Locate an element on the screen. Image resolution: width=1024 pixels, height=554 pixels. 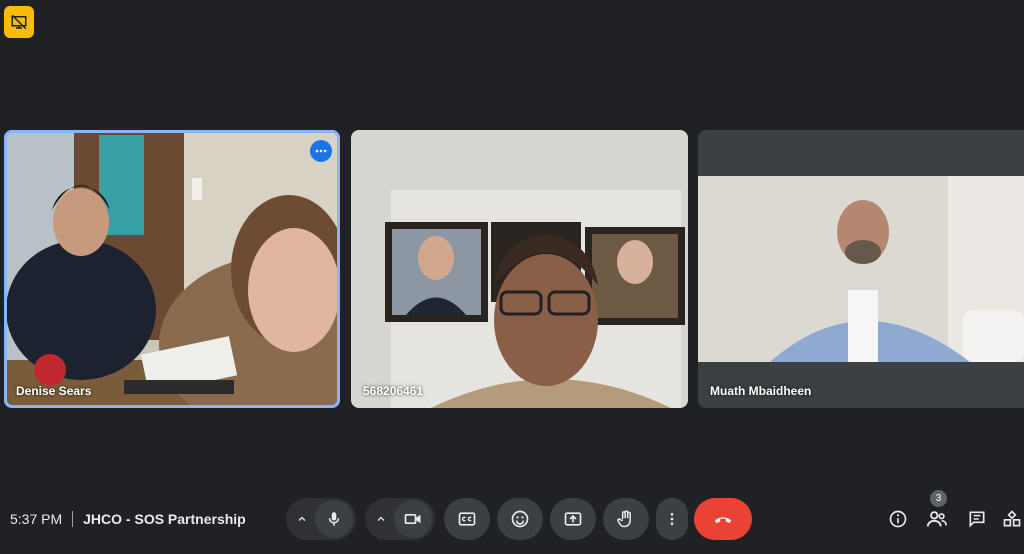
captions-button is located at coordinates (467, 519).